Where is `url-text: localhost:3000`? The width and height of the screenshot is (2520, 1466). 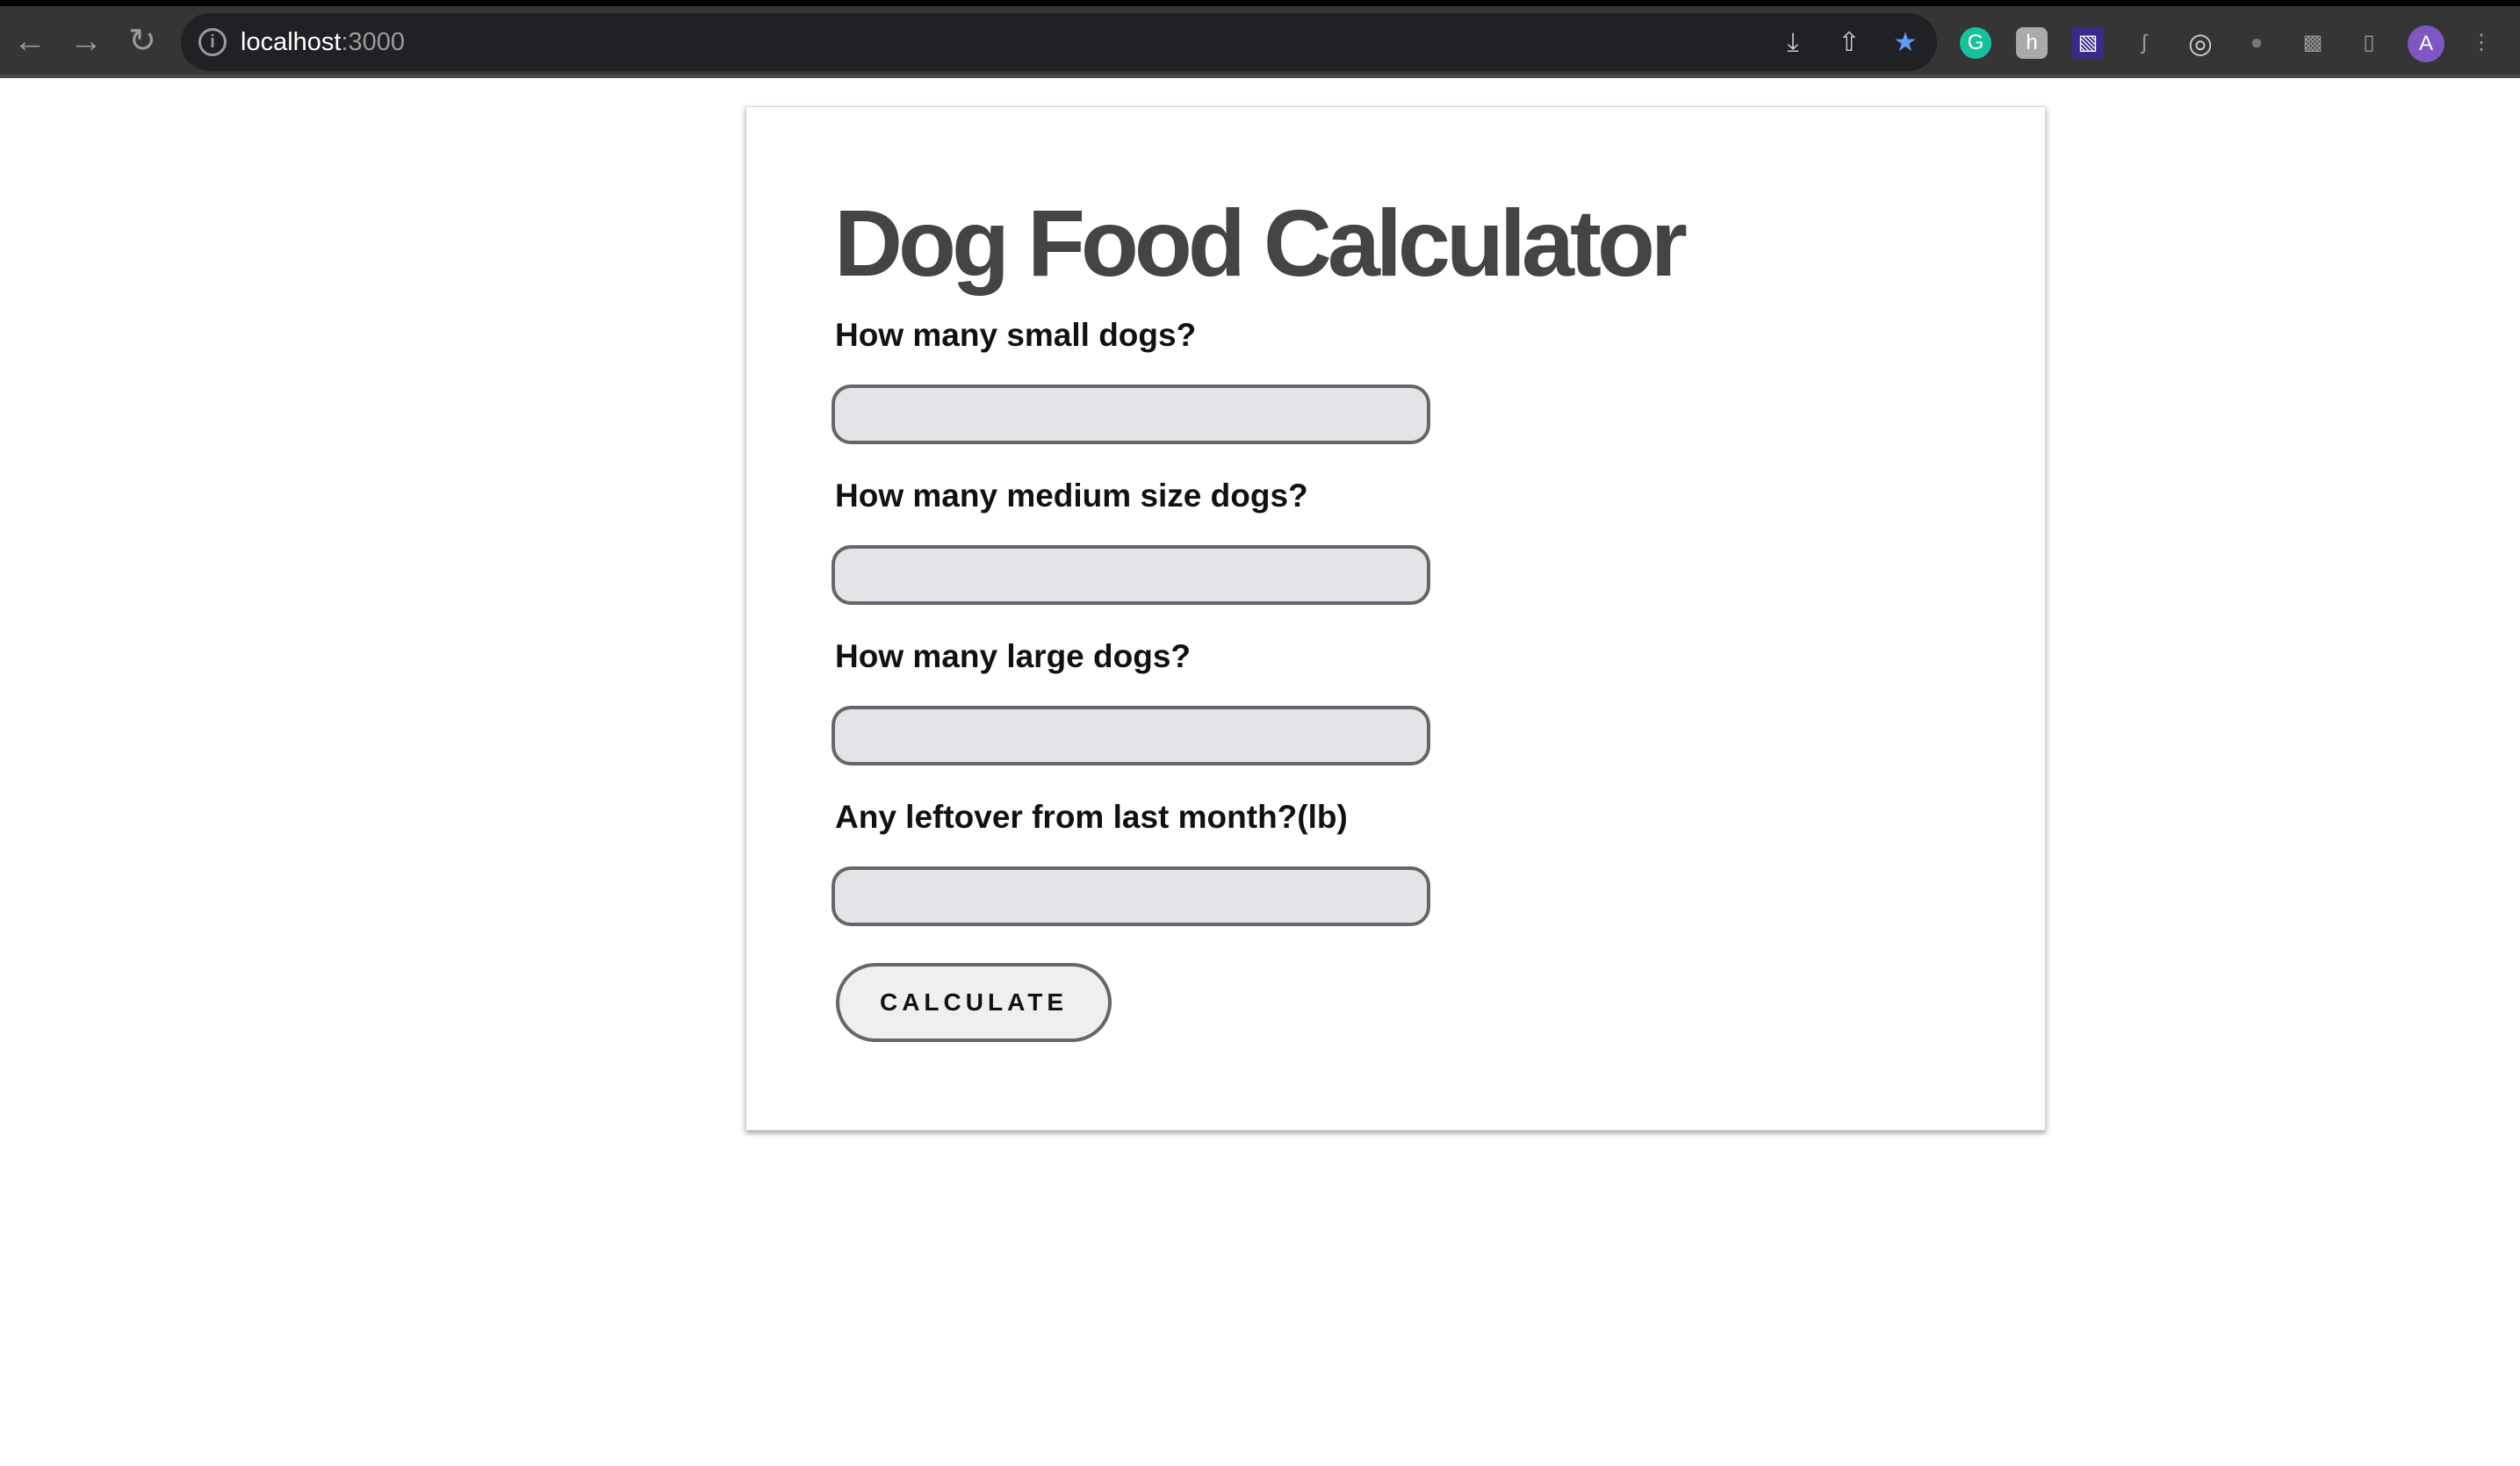
url-text: localhost:3000 is located at coordinates (323, 42).